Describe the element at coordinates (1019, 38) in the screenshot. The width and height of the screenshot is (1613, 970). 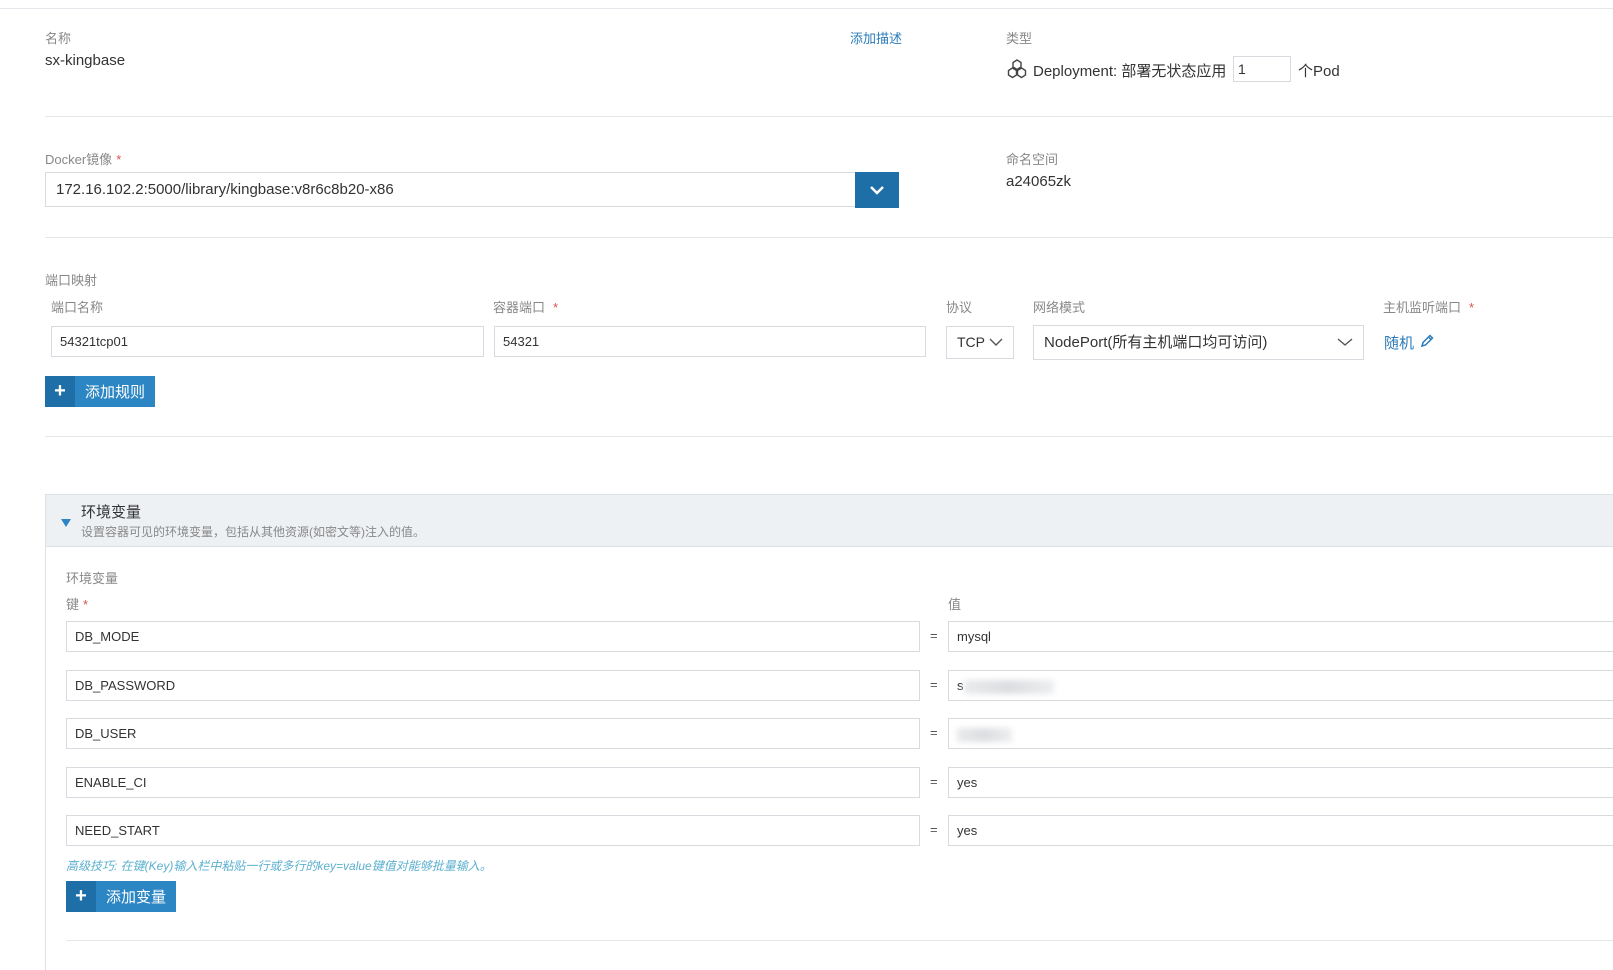
I see `type-label: 类型` at that location.